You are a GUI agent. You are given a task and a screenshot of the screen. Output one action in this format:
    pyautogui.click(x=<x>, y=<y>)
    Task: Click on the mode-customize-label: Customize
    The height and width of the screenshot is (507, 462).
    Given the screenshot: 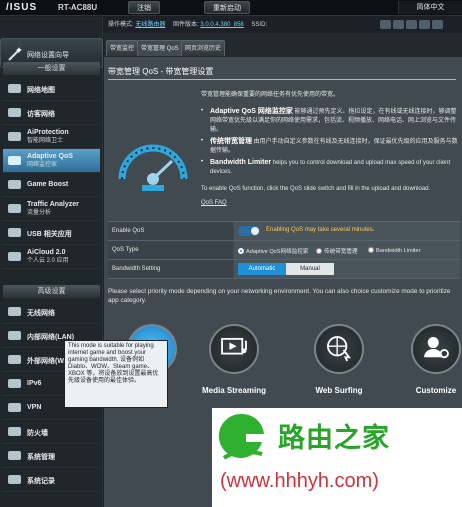 What is the action you would take?
    pyautogui.click(x=436, y=390)
    